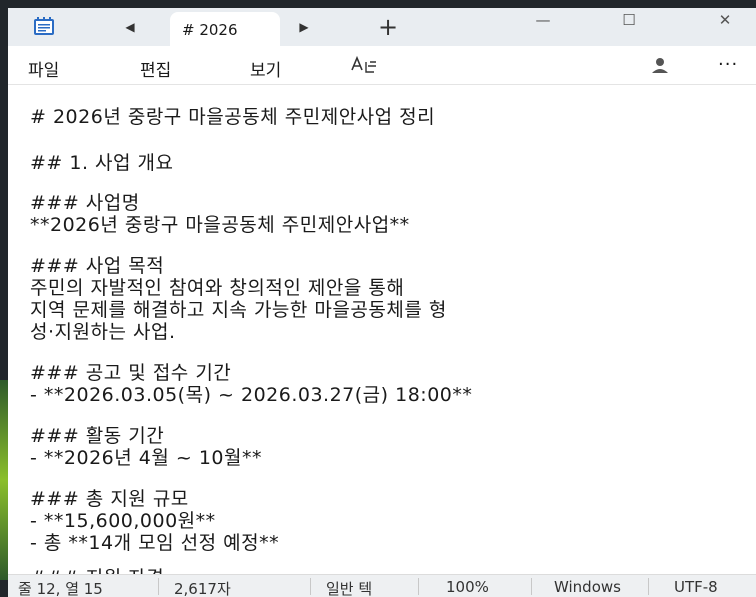  Describe the element at coordinates (629, 23) in the screenshot. I see `maximize-button: ☐` at that location.